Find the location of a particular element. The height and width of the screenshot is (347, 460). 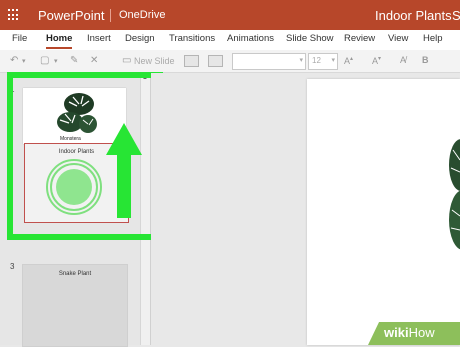

app-name: PowerPoint is located at coordinates (71, 15).